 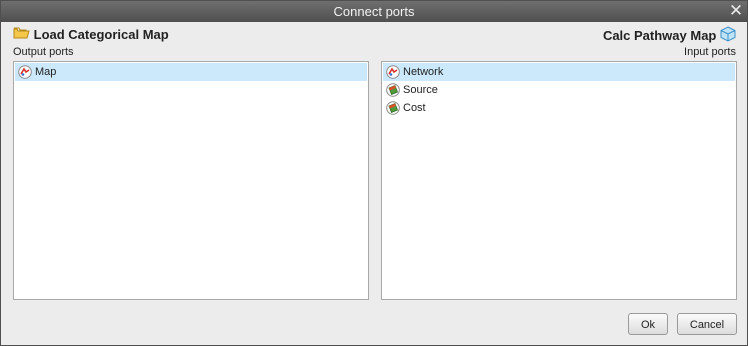 What do you see at coordinates (707, 324) in the screenshot?
I see `cancel-button: Cancel` at bounding box center [707, 324].